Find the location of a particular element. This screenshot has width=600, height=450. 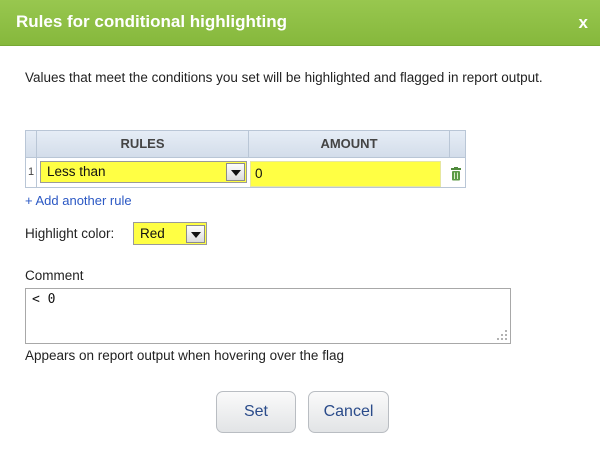

cancel-button: Cancel is located at coordinates (348, 412).